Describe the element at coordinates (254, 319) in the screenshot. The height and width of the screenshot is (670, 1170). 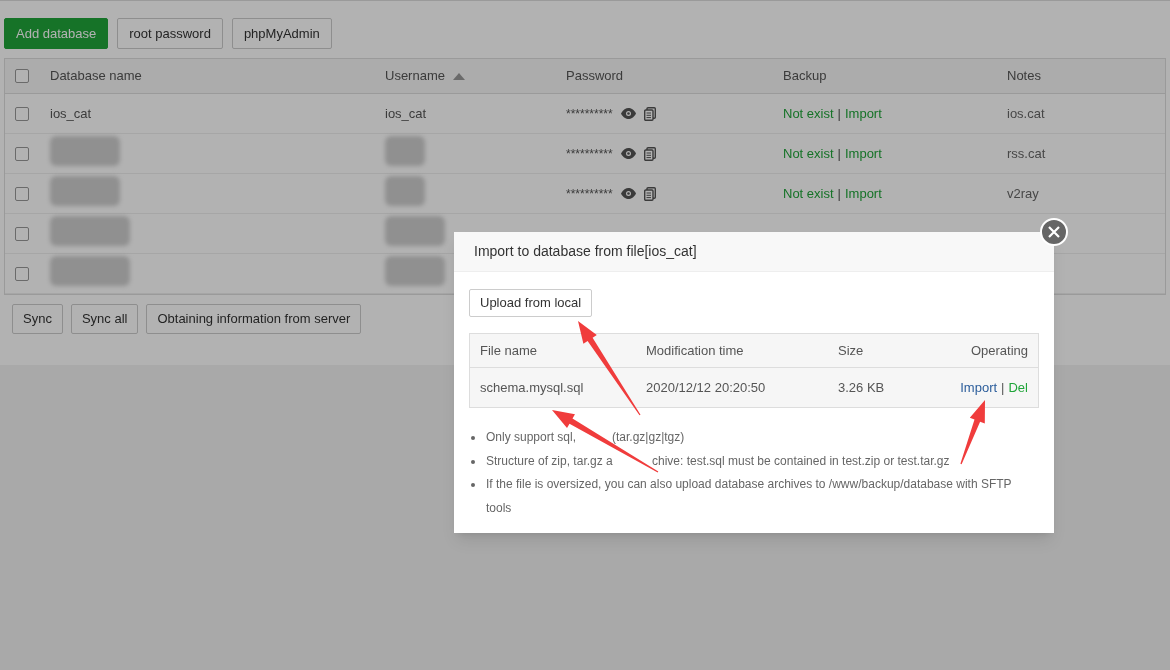
I see `footer-button: Obtaining information from server` at that location.